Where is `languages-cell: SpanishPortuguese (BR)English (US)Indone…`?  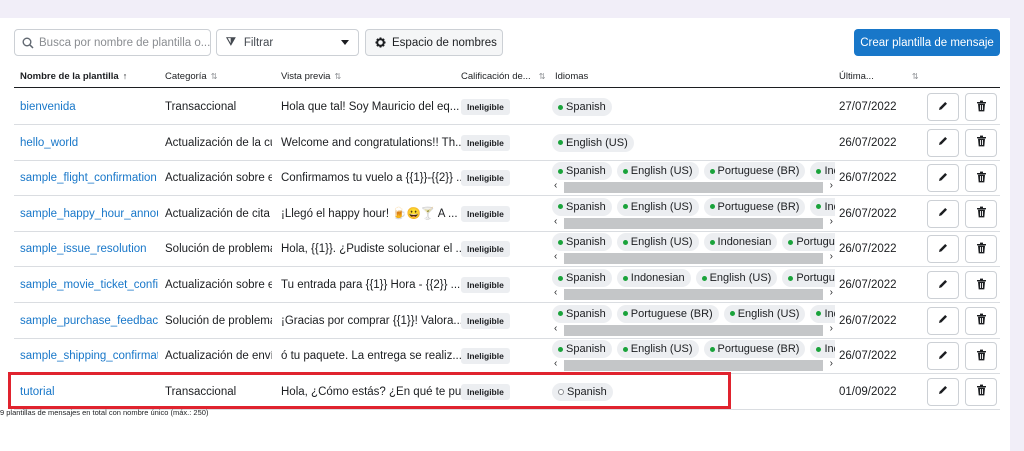
languages-cell: SpanishPortuguese (BR)English (US)Indone… is located at coordinates (693, 321).